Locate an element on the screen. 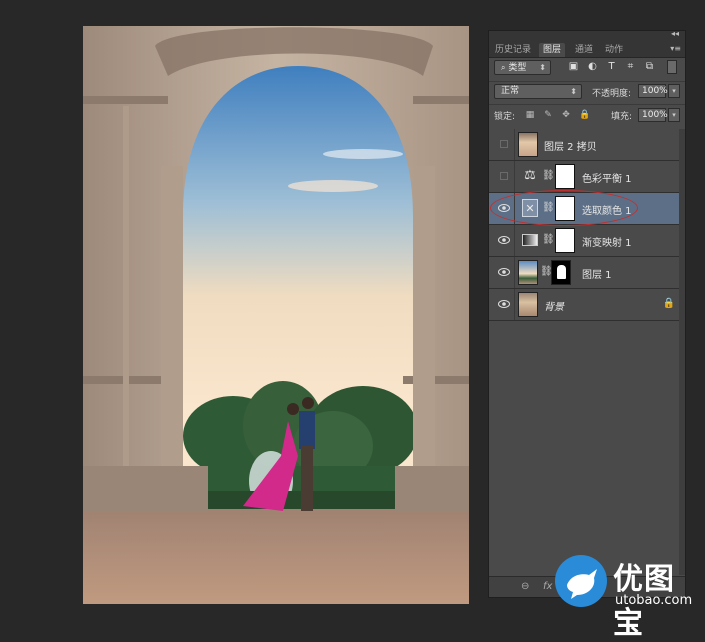 This screenshot has width=705, height=642. layer-row-layer-2-copy: 图层 2 拷贝 is located at coordinates (587, 145).